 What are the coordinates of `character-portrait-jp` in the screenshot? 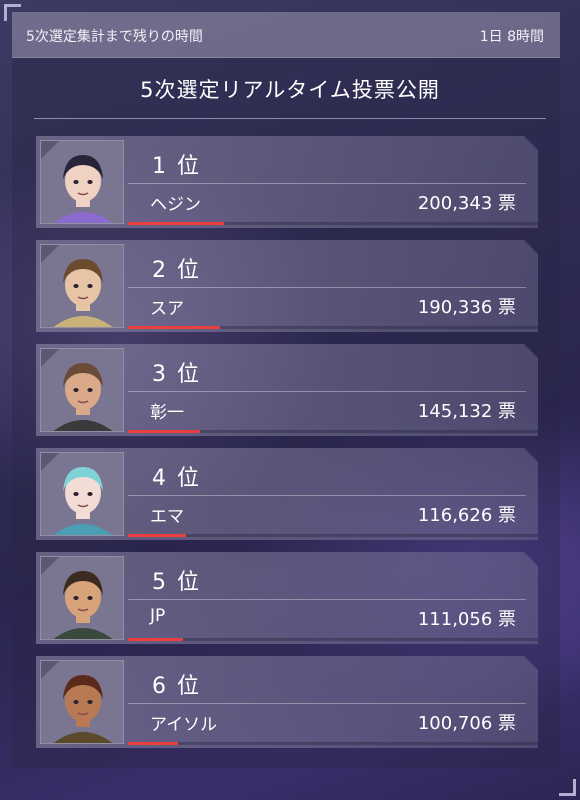 It's located at (82, 598).